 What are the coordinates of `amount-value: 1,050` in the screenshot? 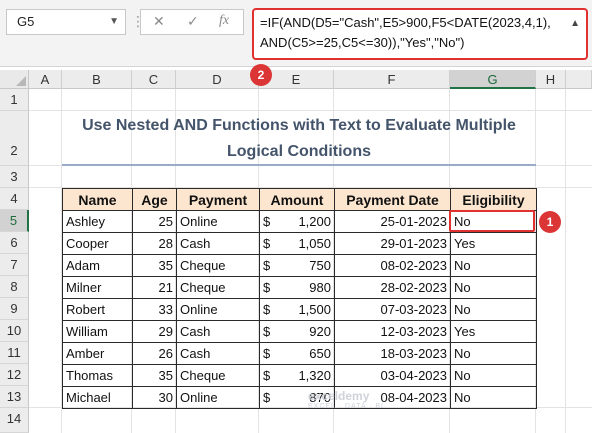 It's located at (314, 243).